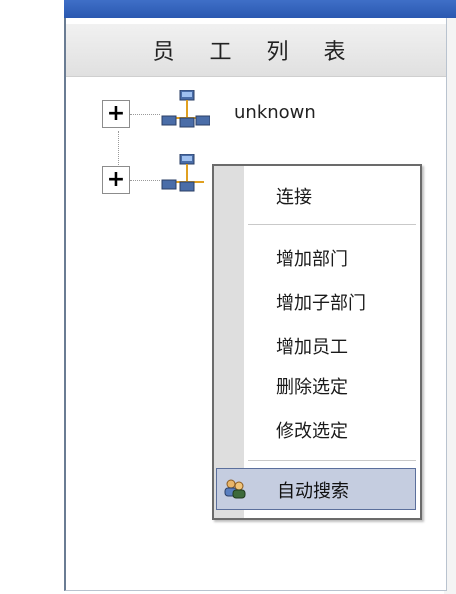  I want to click on menu-item-label: 修改选定, so click(312, 431).